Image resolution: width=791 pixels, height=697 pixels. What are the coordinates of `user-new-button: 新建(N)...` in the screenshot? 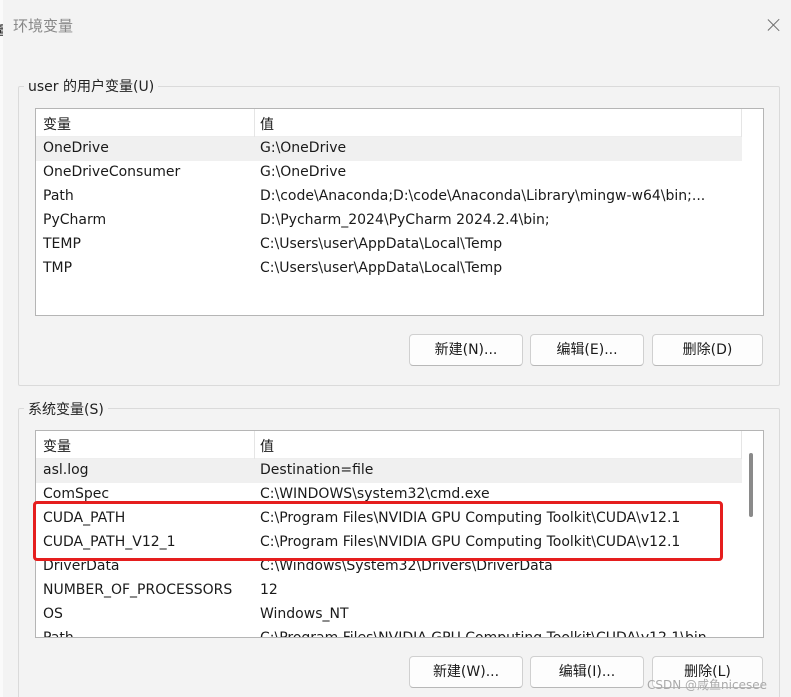 It's located at (466, 350).